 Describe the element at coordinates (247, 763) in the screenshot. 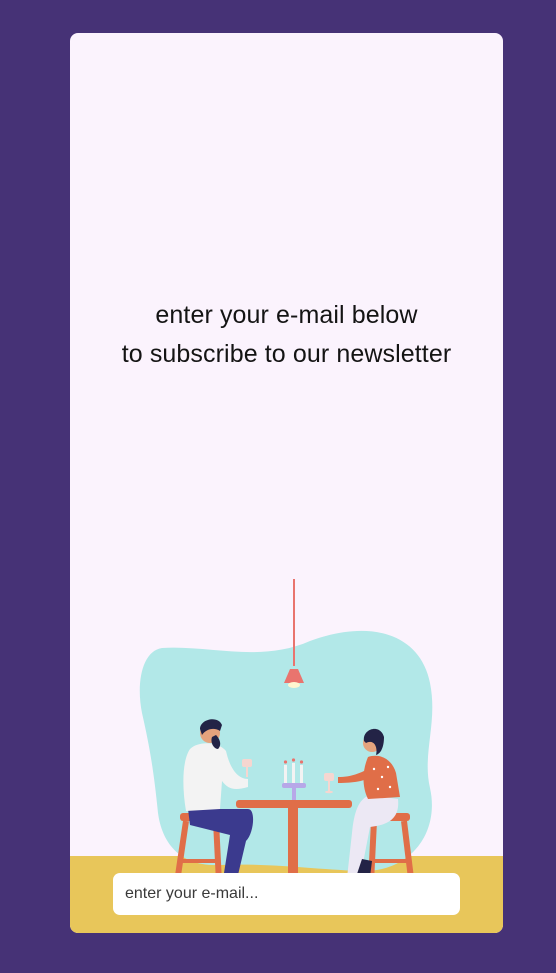

I see `wine-glass-left` at that location.